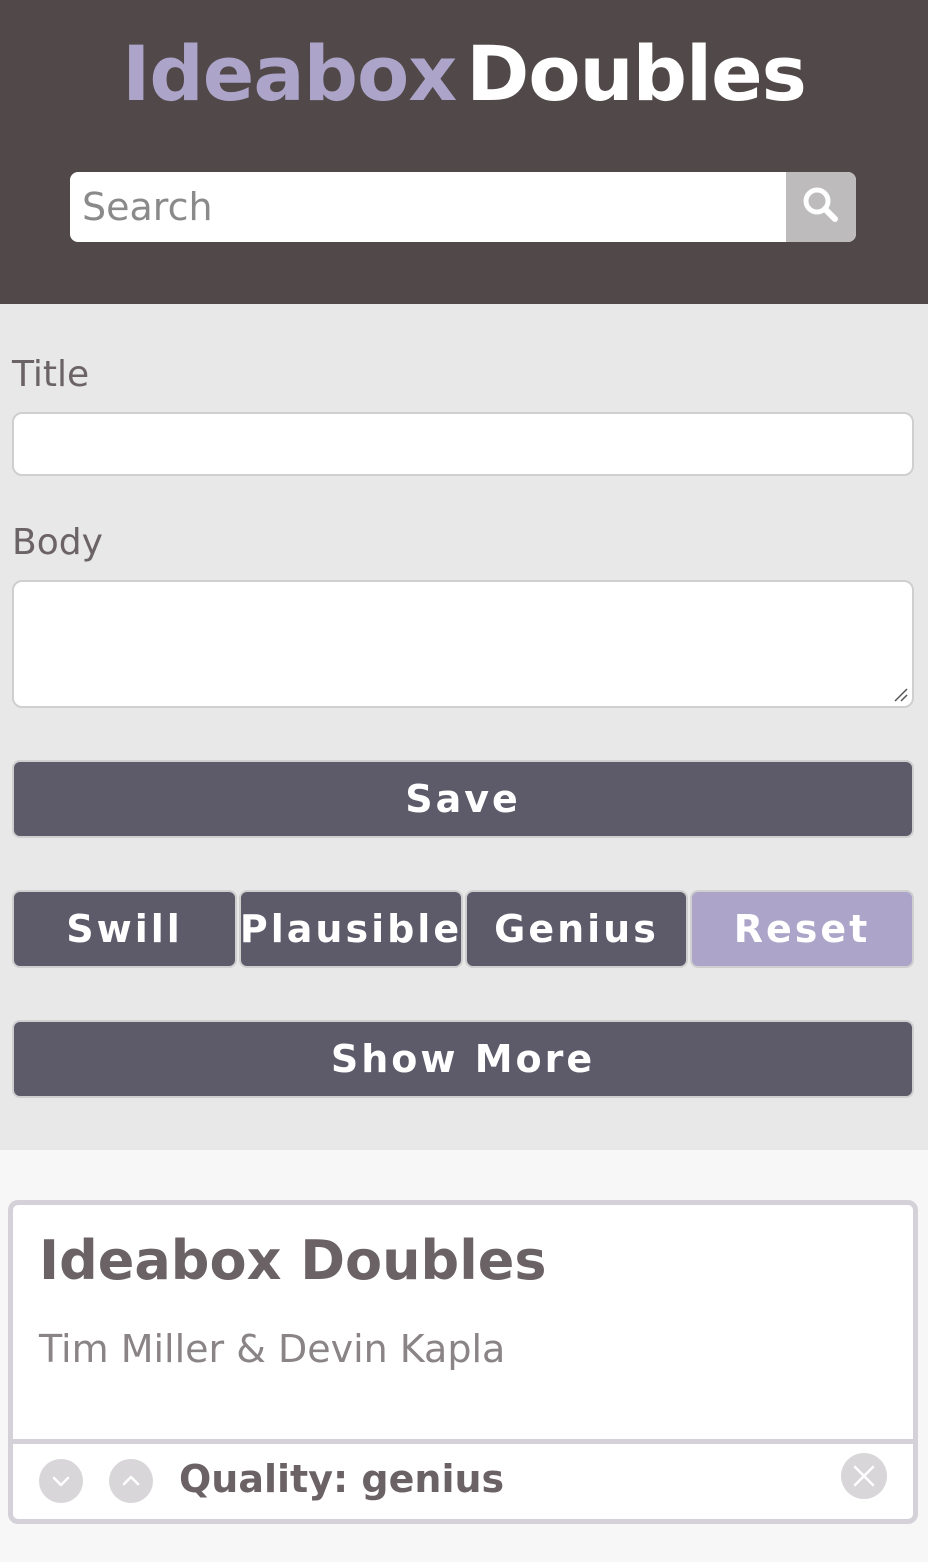  I want to click on chevron-up-icon, so click(131, 1480).